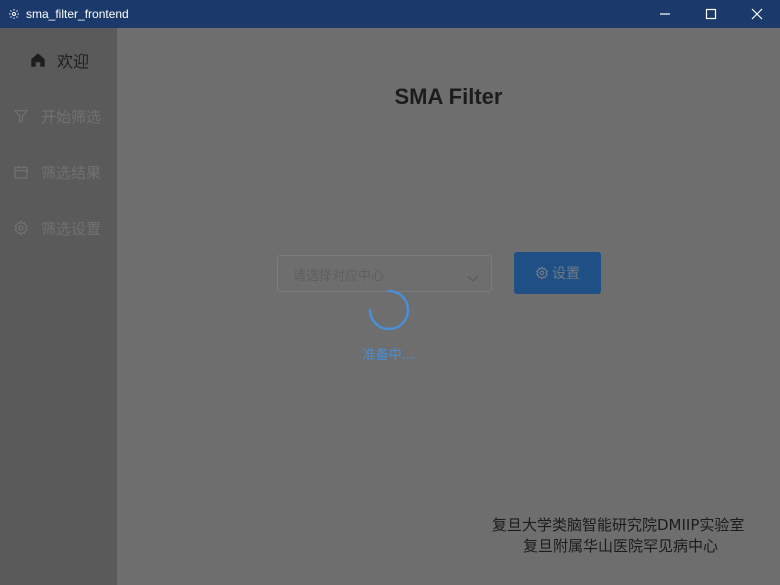 The image size is (780, 585). What do you see at coordinates (14, 14) in the screenshot?
I see `app-gear-icon` at bounding box center [14, 14].